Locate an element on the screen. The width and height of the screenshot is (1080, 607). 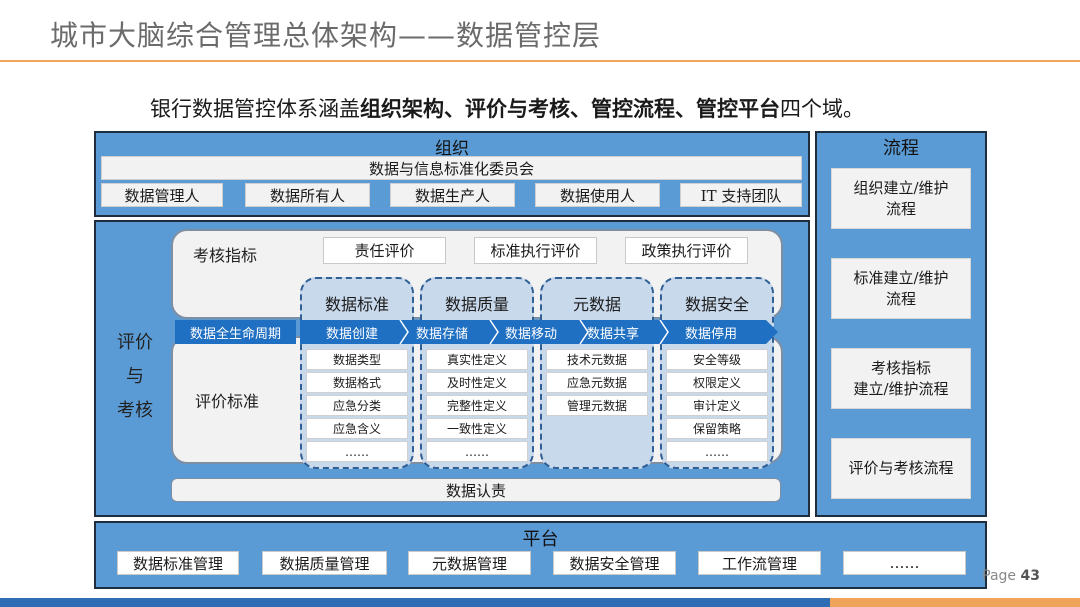
role-box: 数据管理人 is located at coordinates (162, 195).